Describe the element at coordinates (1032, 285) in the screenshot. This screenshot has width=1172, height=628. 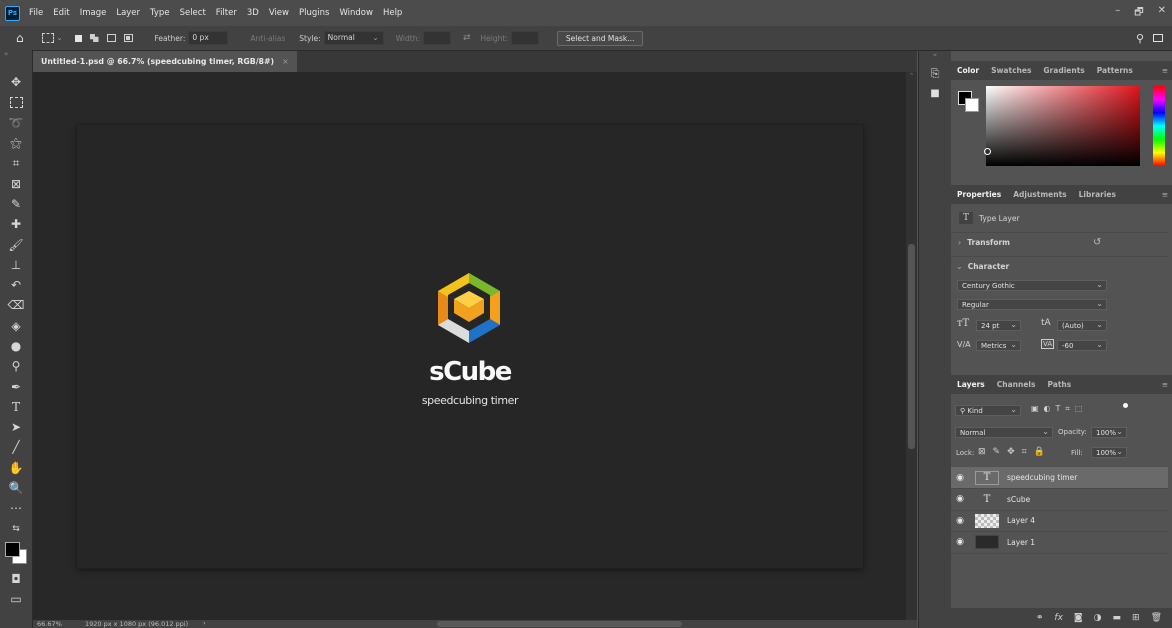
I see `font-family-select: Century Gothic` at that location.